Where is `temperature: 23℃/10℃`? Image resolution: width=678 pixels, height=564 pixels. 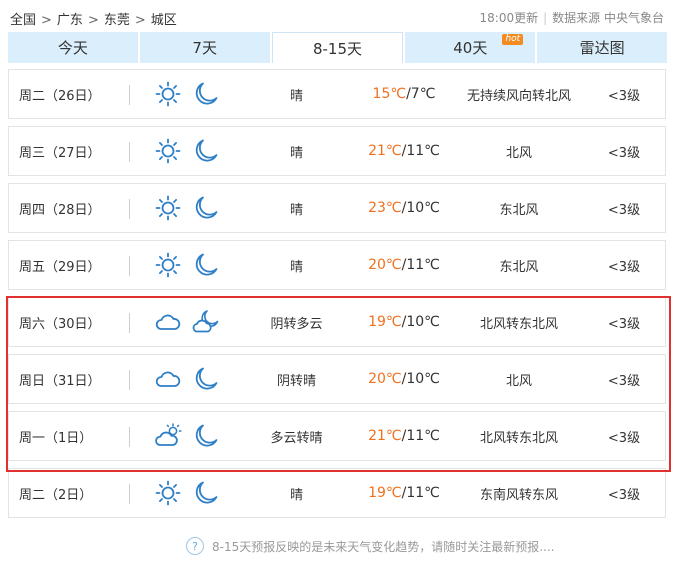
temperature: 23℃/10℃ is located at coordinates (404, 208).